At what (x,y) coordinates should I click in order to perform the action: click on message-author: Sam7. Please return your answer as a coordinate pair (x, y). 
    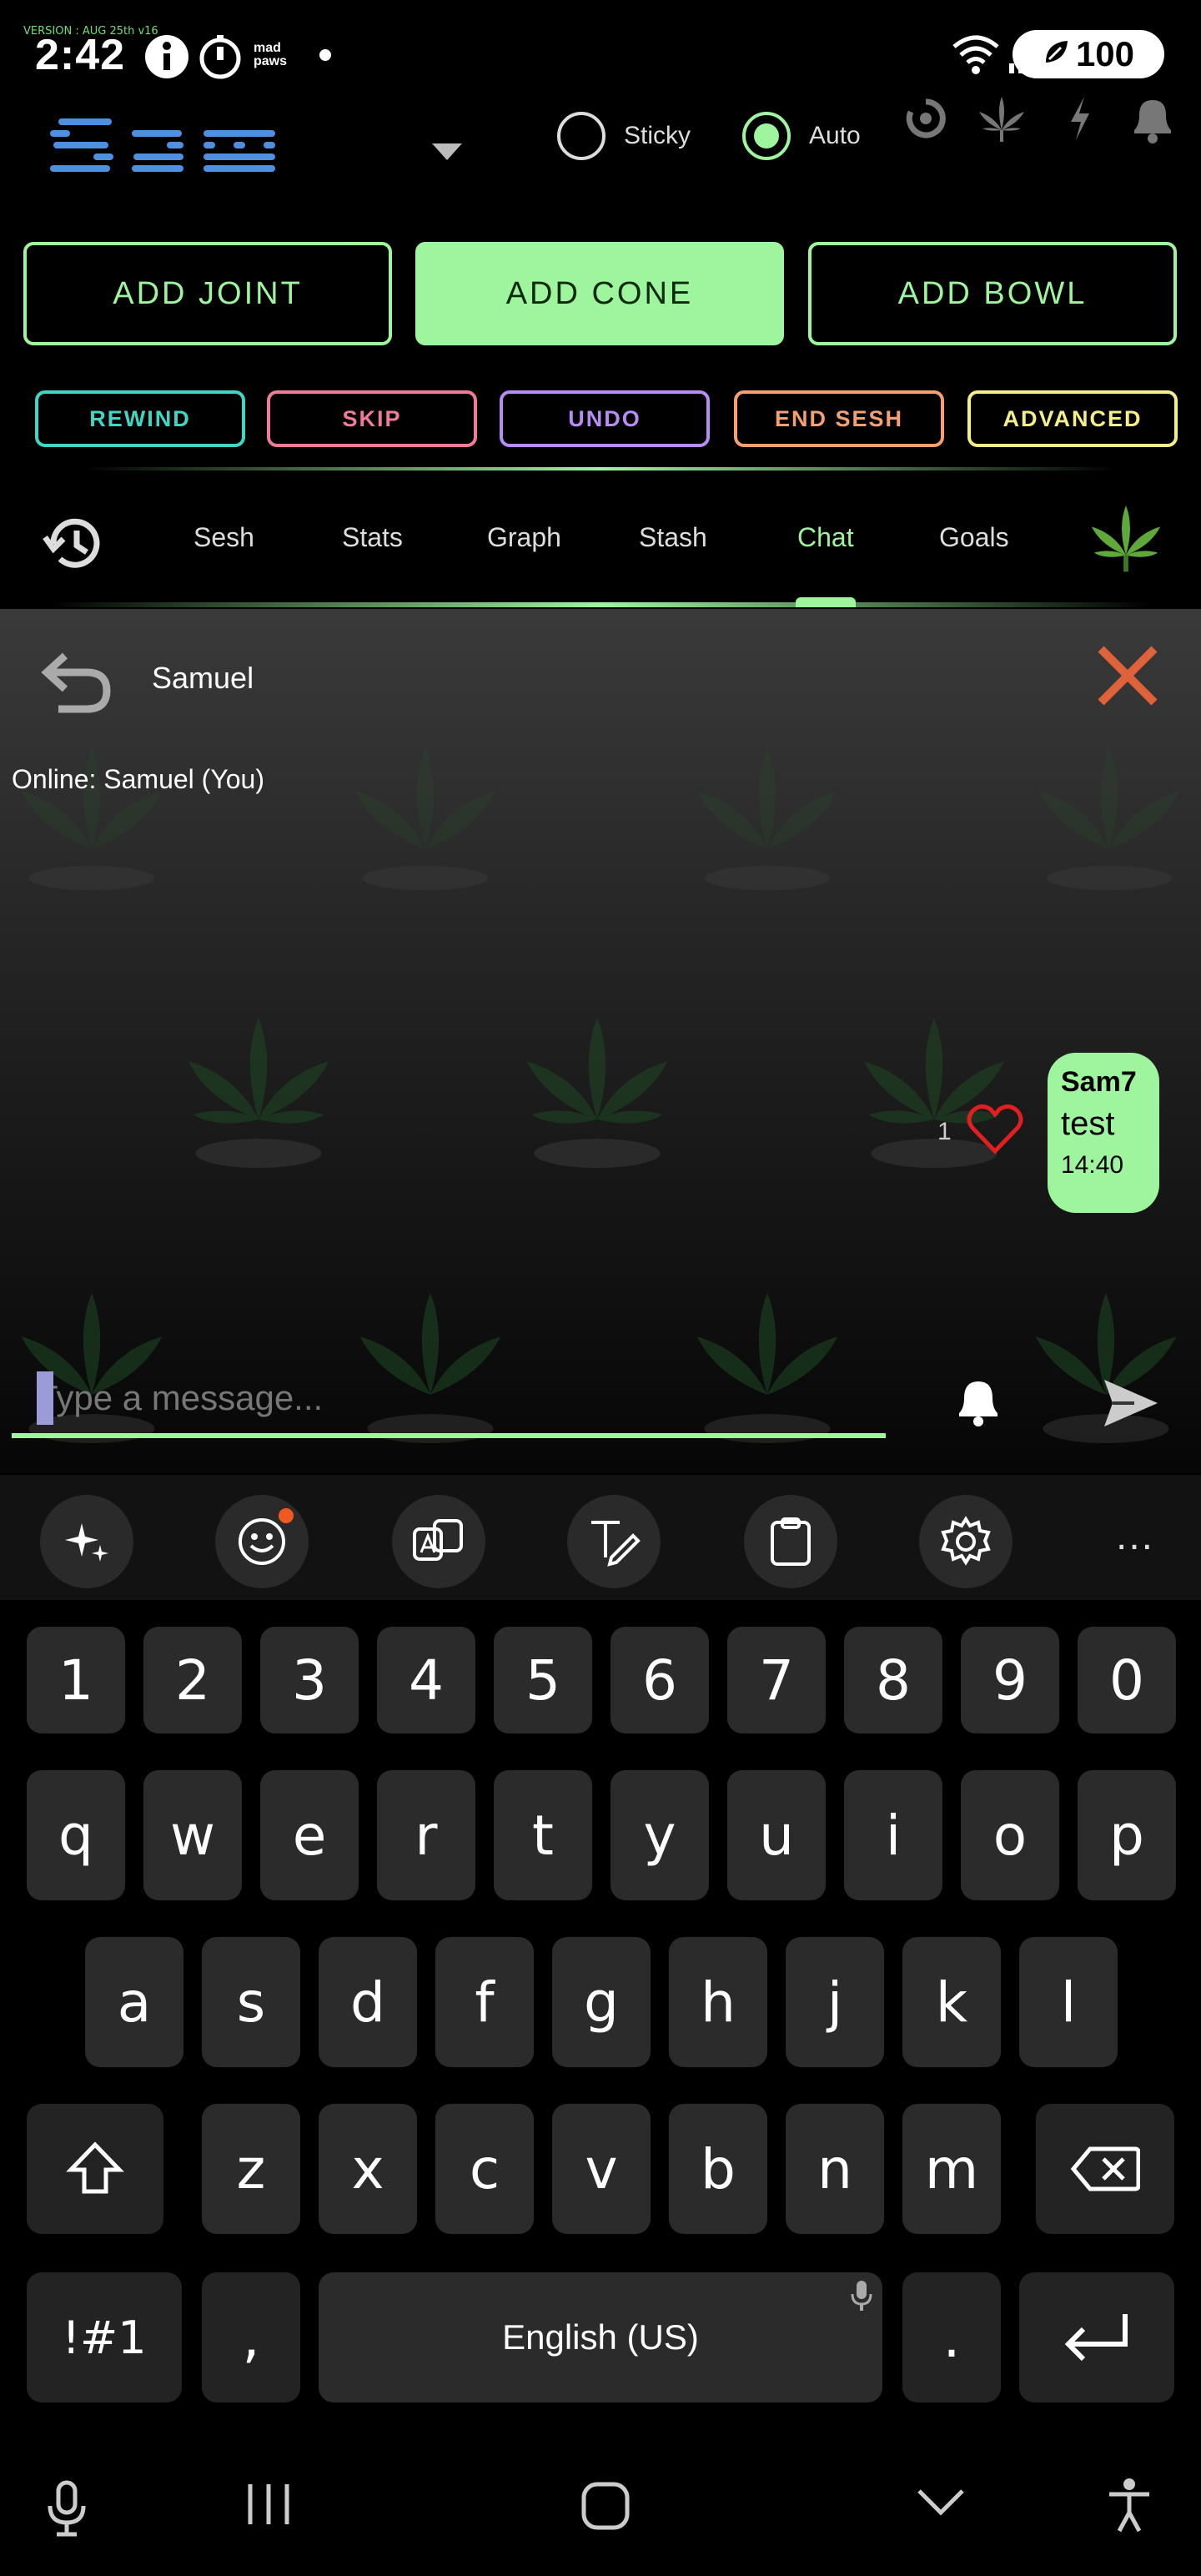
    Looking at the image, I should click on (1099, 1082).